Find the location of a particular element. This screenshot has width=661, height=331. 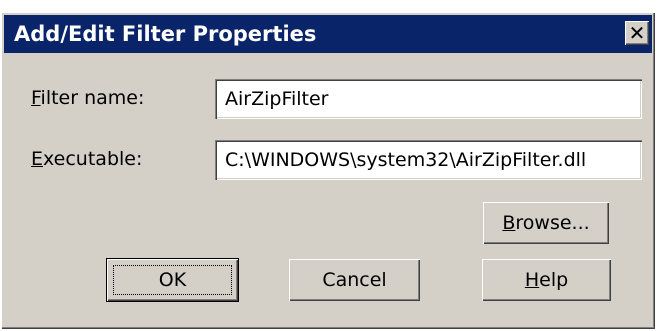

ok-button-label: OK is located at coordinates (172, 280).